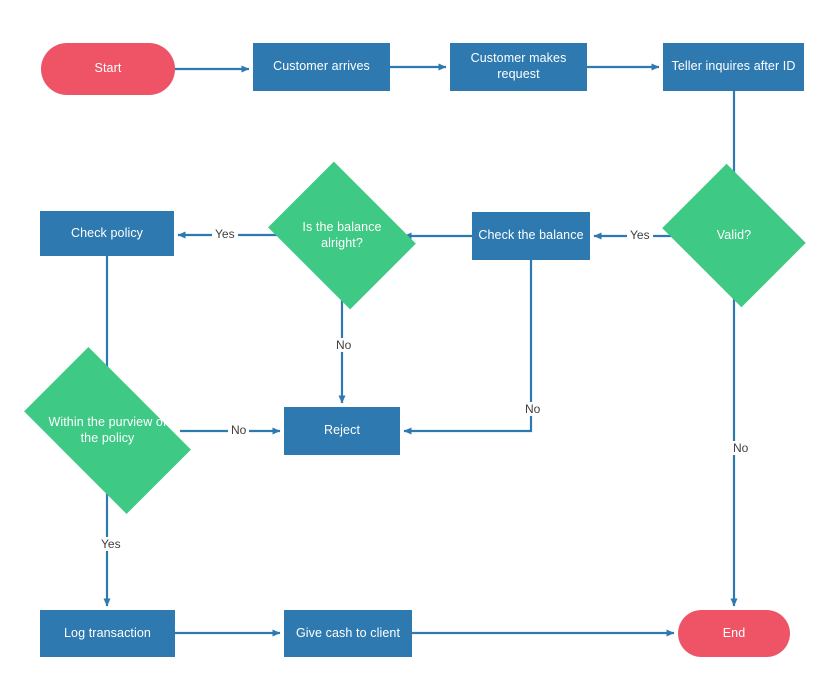  I want to click on node-check-the-balance: Check the balance, so click(531, 236).